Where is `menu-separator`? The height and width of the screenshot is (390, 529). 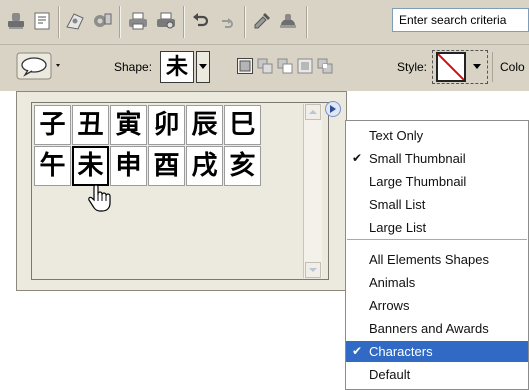
menu-separator is located at coordinates (437, 239).